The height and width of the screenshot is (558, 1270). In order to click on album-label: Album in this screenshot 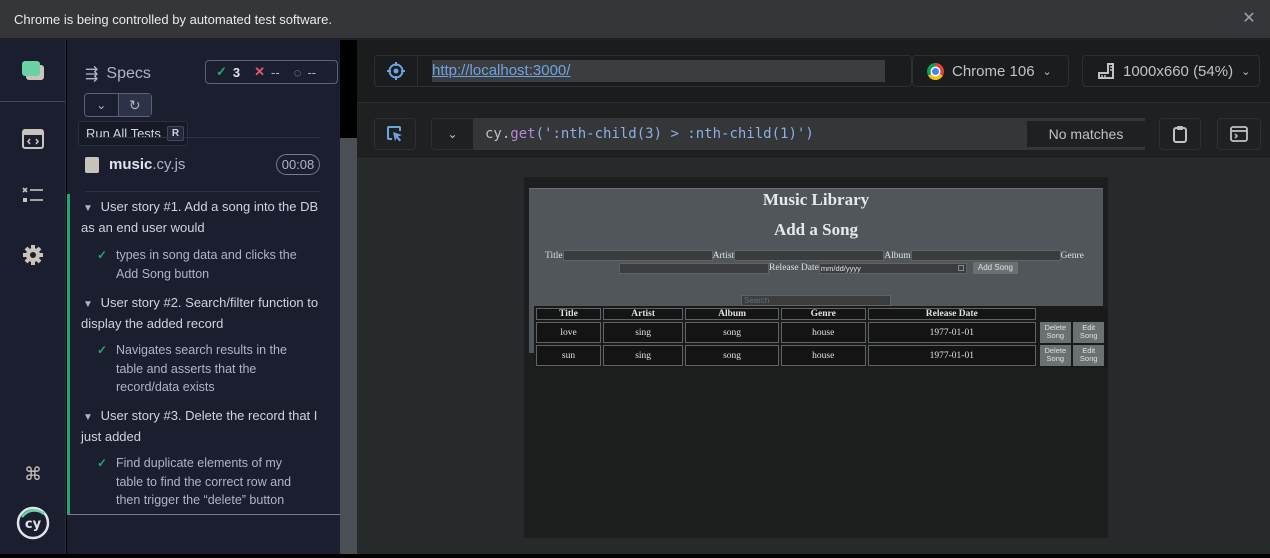, I will do `click(897, 255)`.